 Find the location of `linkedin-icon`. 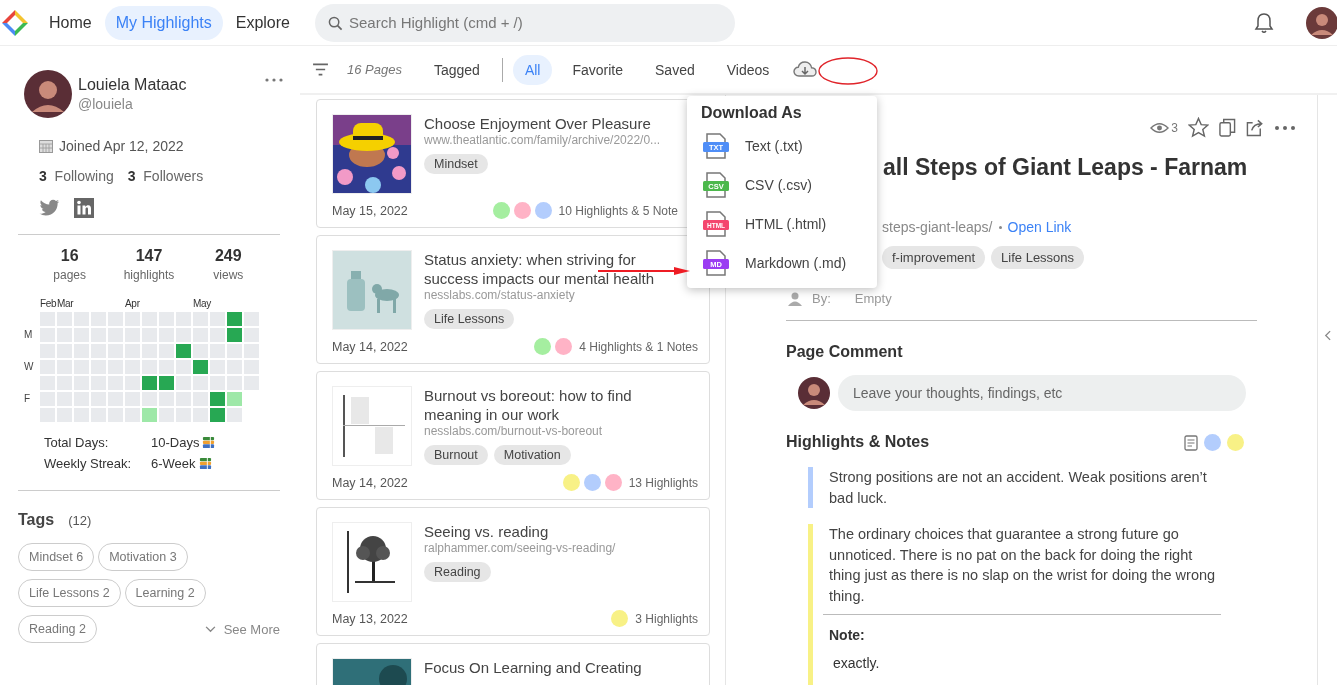

linkedin-icon is located at coordinates (84, 208).